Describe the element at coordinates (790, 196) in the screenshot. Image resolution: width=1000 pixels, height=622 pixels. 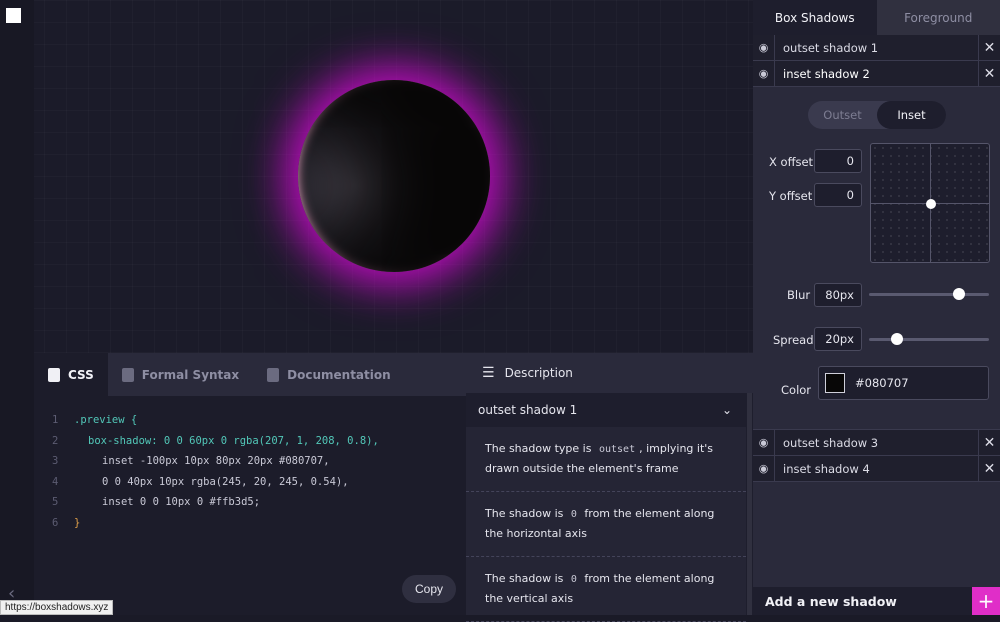
I see `y-offset-label: Y offset` at that location.